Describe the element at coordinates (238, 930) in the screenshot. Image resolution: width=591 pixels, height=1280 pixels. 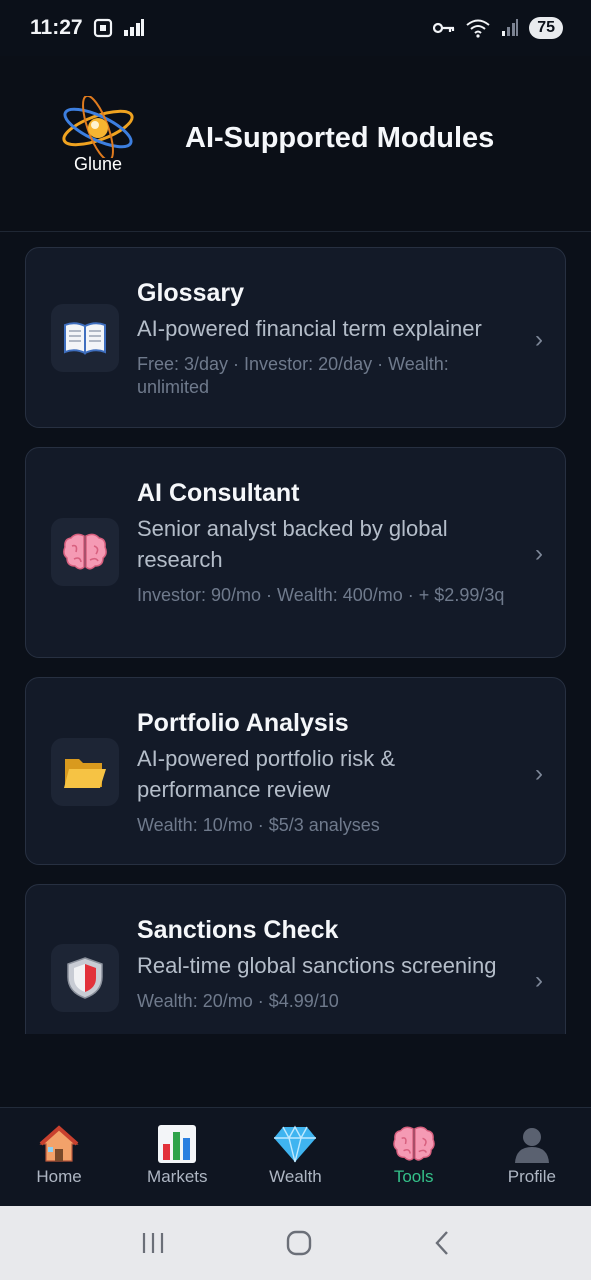
I see `module-title: Sanctions Check` at that location.